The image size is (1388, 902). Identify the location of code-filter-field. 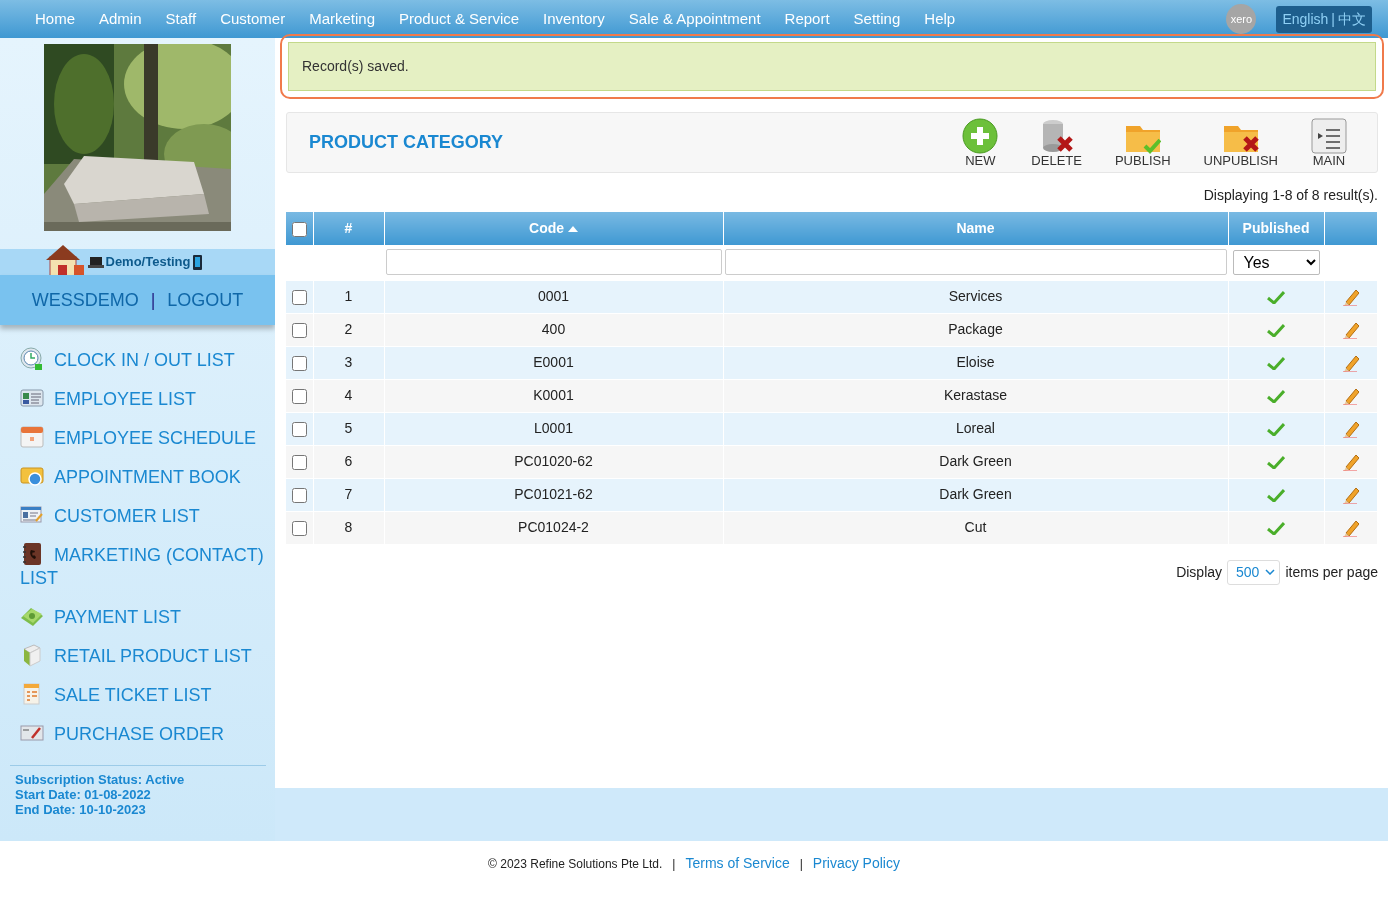
(553, 262).